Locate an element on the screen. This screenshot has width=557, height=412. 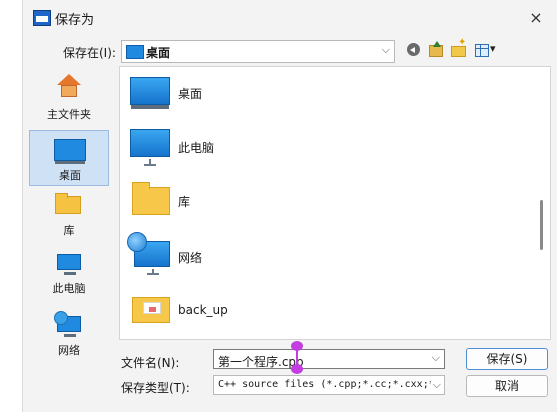
view-menu-icon is located at coordinates (487, 50).